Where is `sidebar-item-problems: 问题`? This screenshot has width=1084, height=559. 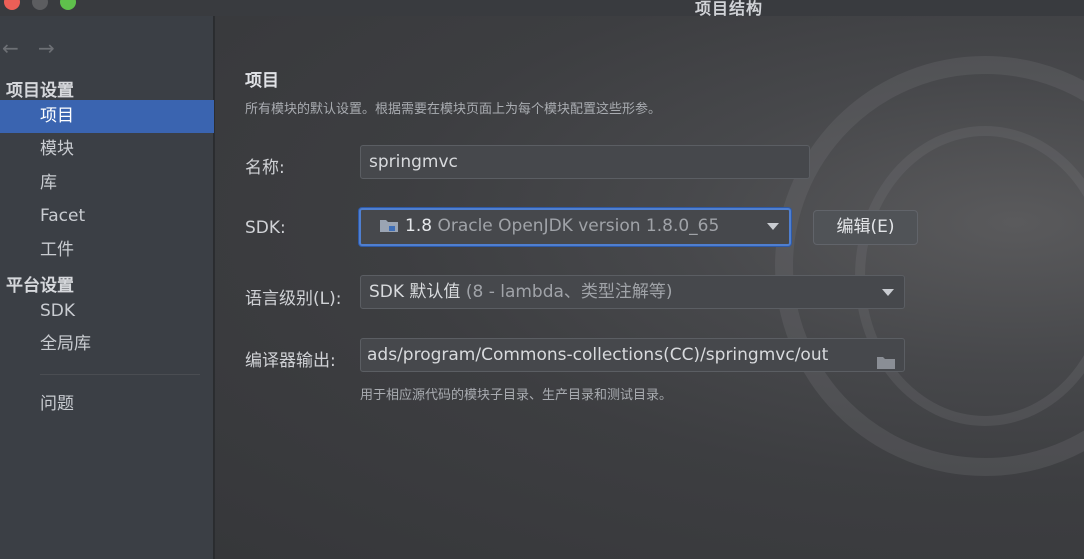
sidebar-item-problems: 问题 is located at coordinates (107, 404).